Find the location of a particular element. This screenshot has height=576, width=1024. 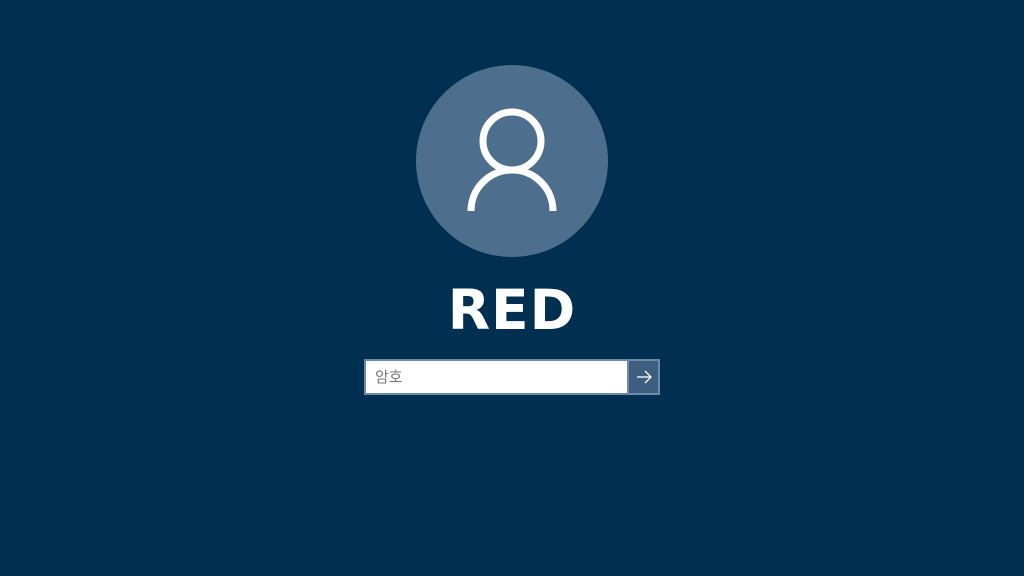

password-box is located at coordinates (512, 377).